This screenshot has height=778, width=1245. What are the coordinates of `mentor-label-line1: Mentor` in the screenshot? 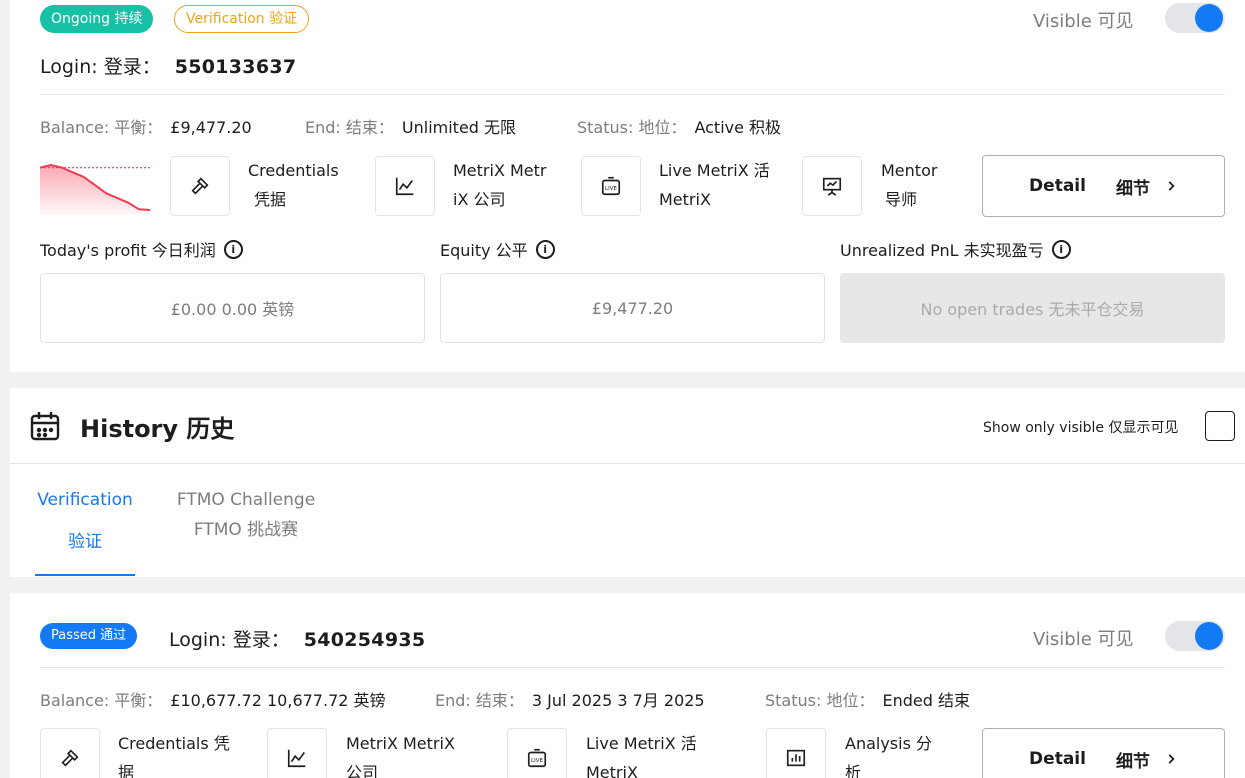 It's located at (909, 170).